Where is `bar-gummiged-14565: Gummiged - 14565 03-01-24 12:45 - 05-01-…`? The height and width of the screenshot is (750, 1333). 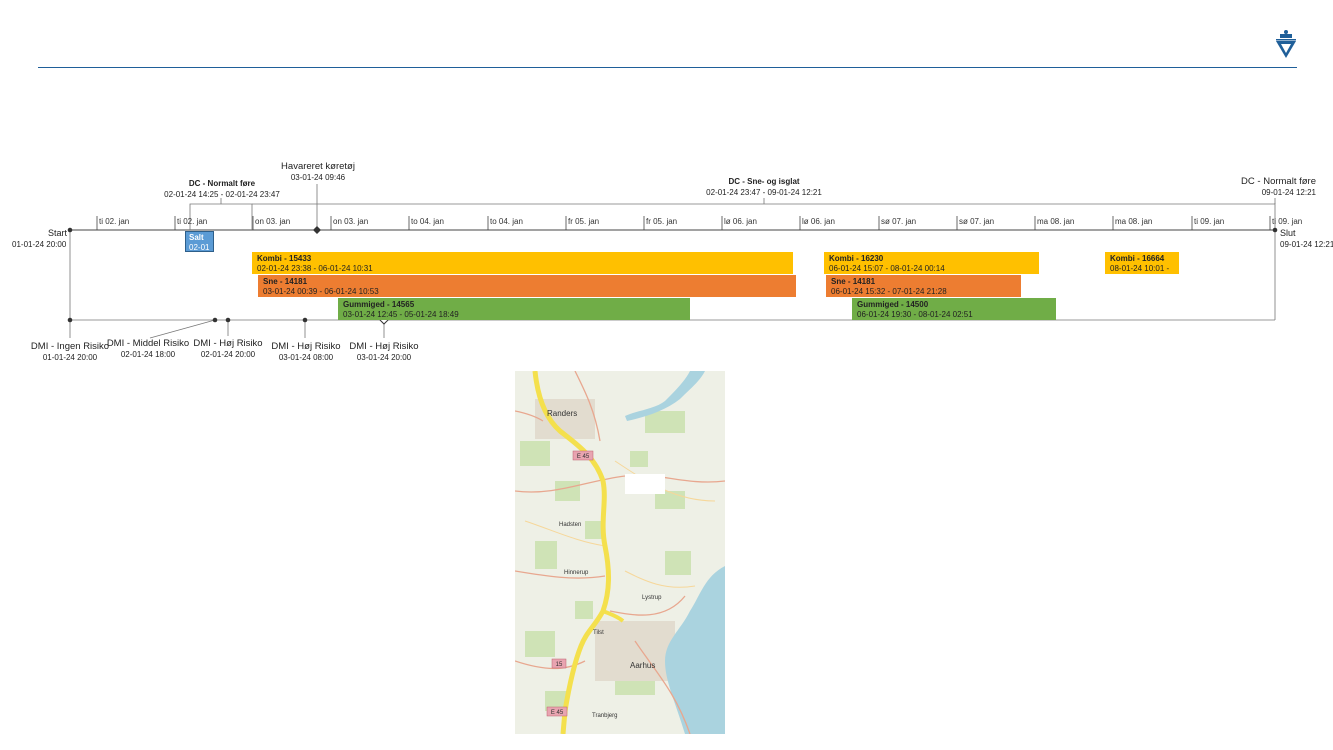 bar-gummiged-14565: Gummiged - 14565 03-01-24 12:45 - 05-01-… is located at coordinates (514, 309).